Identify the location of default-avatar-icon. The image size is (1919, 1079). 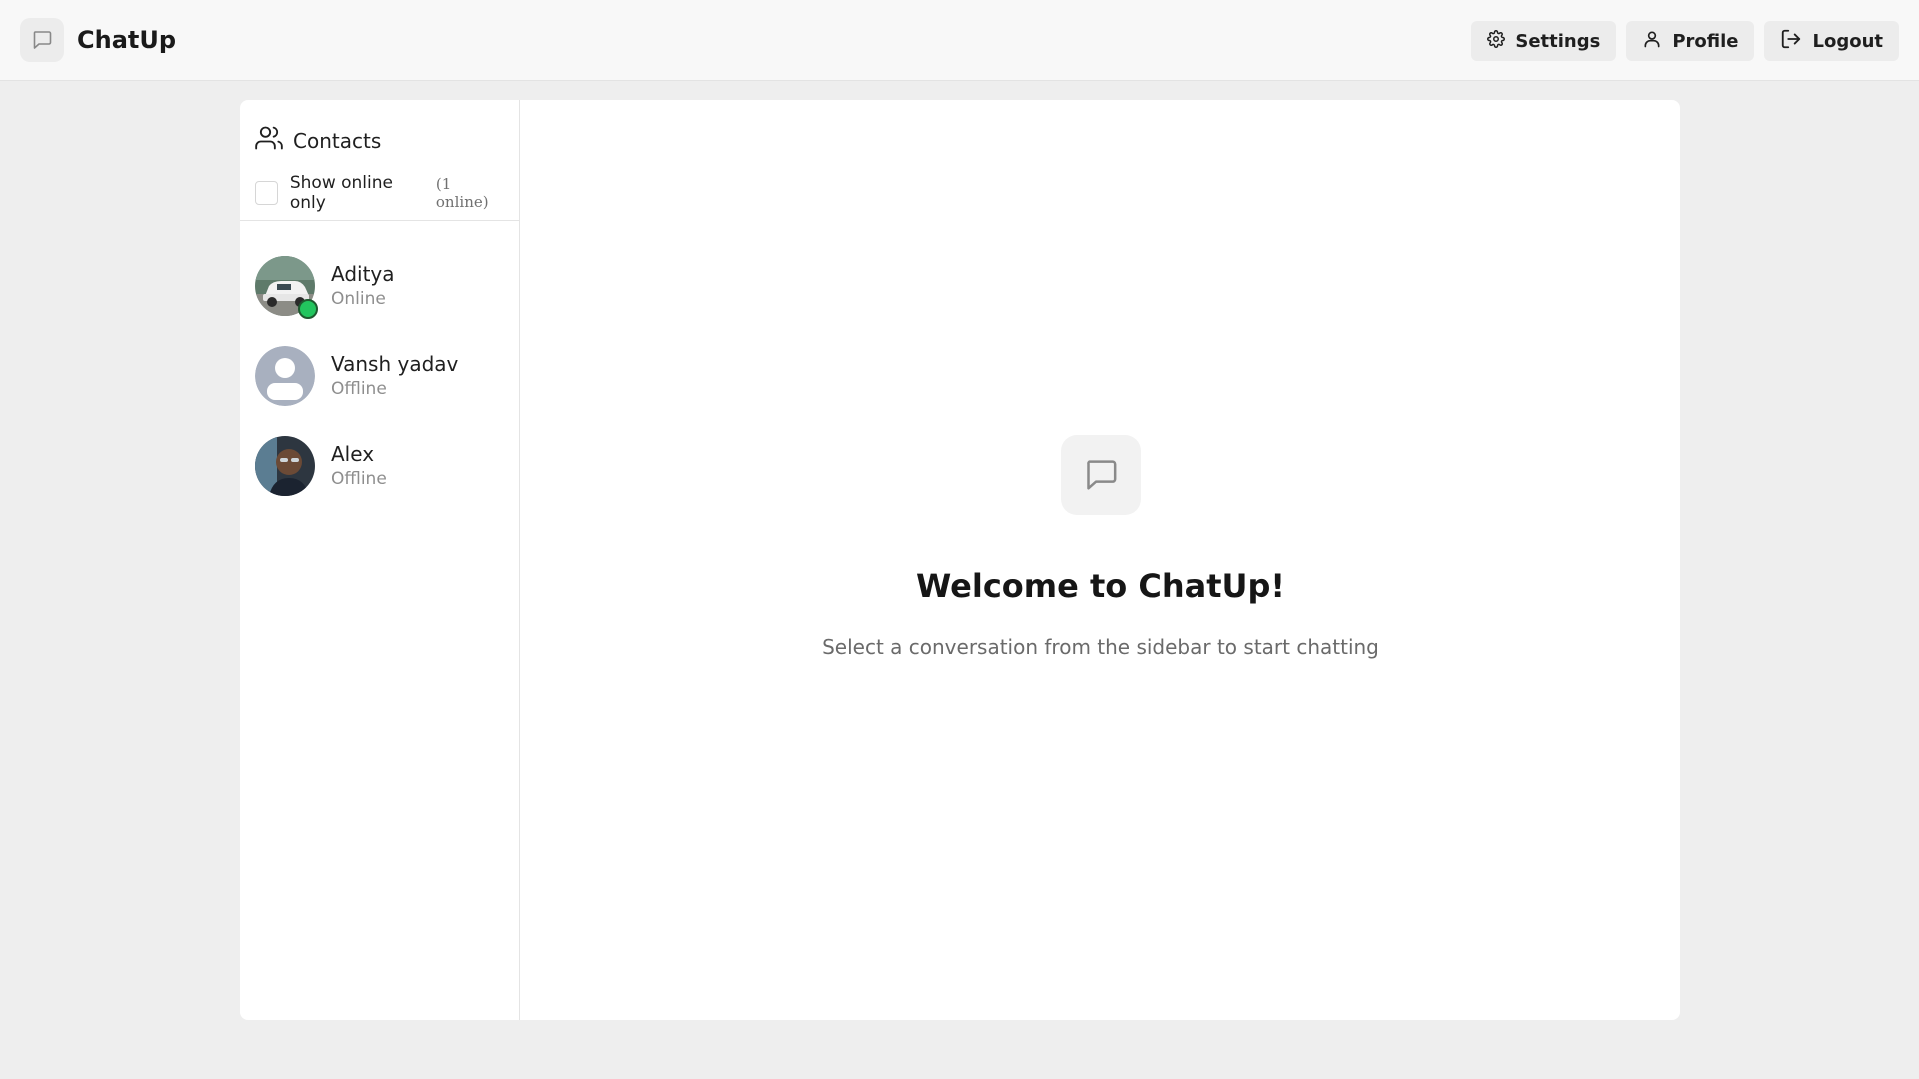
(285, 376).